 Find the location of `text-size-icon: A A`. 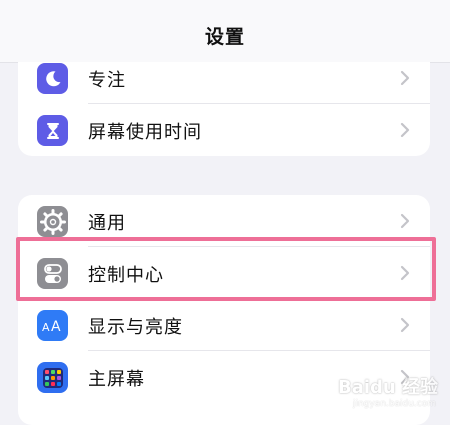

text-size-icon: A A is located at coordinates (52, 325).